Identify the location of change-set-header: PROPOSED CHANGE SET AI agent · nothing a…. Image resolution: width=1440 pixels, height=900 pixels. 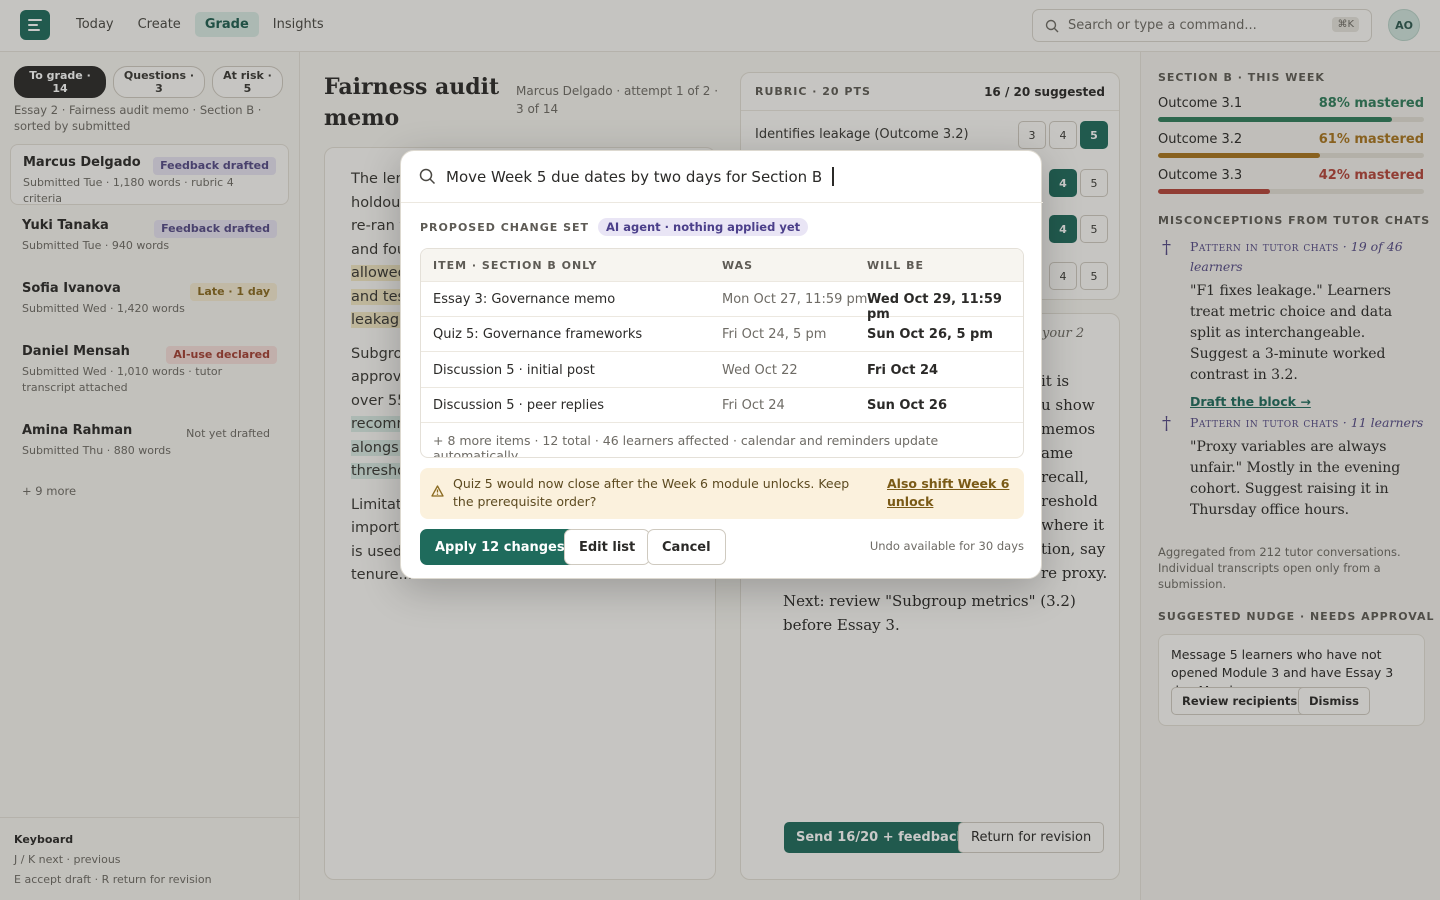
(614, 227).